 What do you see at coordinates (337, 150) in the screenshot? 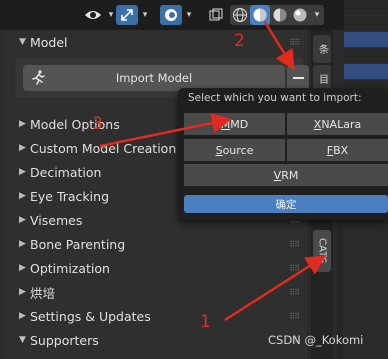
I see `option-fbx: F BX` at bounding box center [337, 150].